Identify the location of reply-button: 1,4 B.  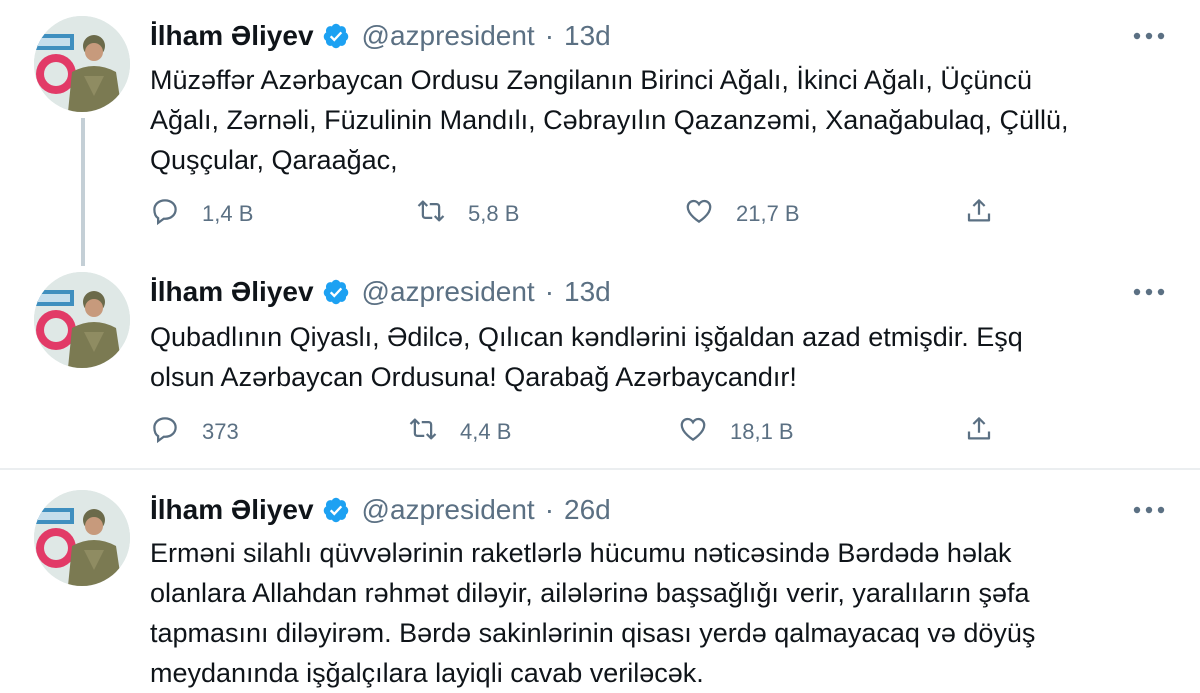
(201, 214).